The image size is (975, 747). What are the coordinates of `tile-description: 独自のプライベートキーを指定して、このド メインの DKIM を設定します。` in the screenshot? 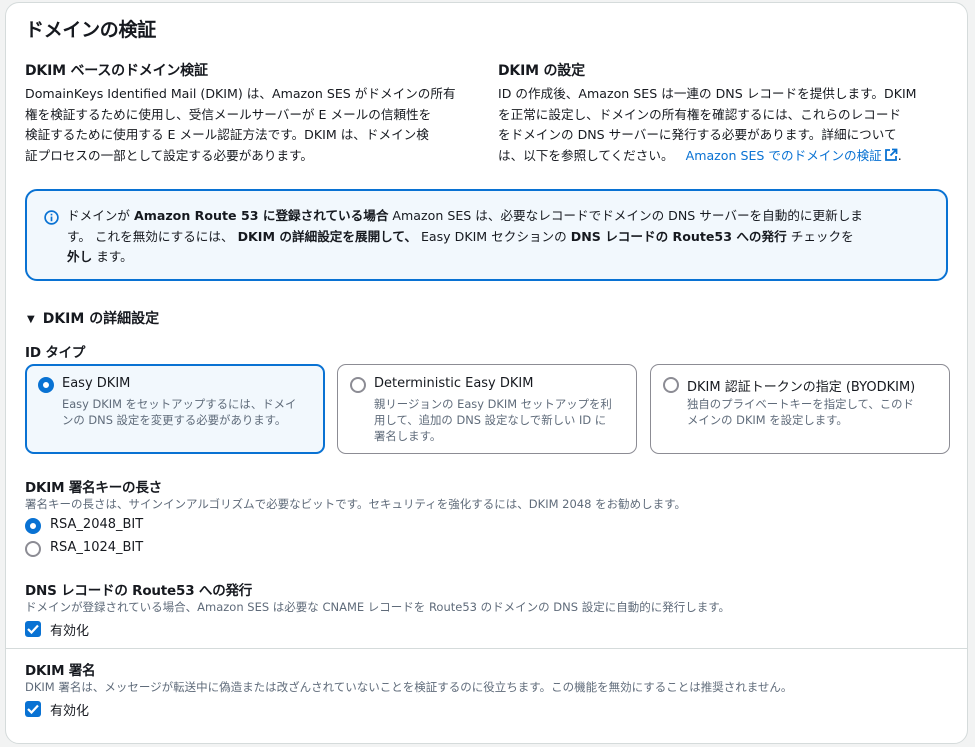 It's located at (809, 412).